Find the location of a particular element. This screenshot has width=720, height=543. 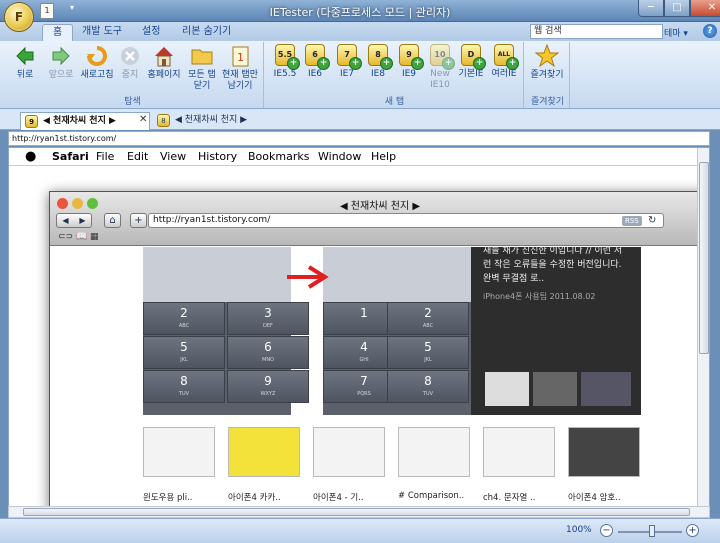

thumb-caption: ch4. 문자열 .. is located at coordinates (509, 497).